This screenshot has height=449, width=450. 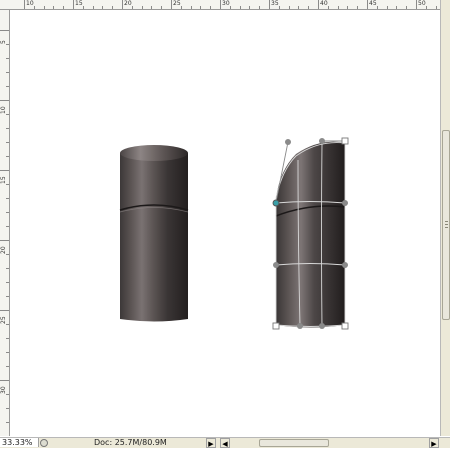 I want to click on status-bar: 33.33% Doc: 25.7M/80.9M ▶ ◀ ▶, so click(x=225, y=442).